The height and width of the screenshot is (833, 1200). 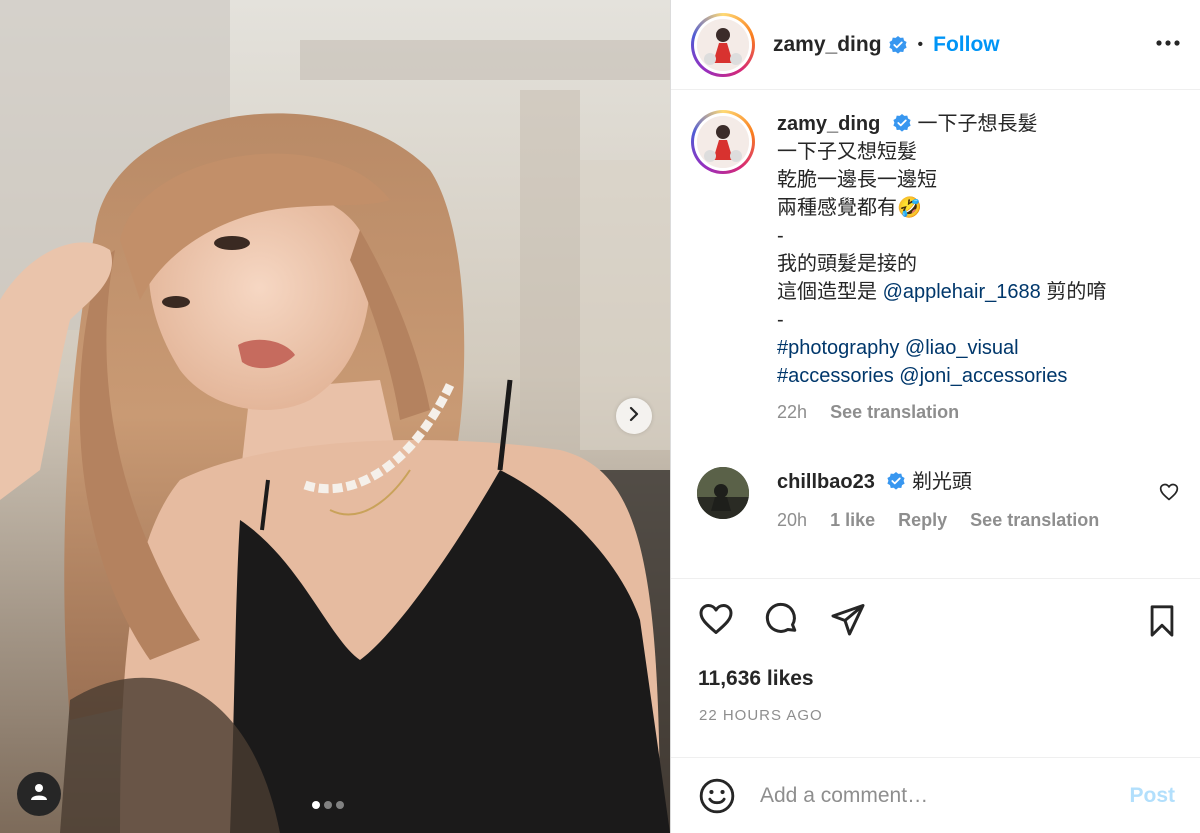 What do you see at coordinates (922, 520) in the screenshot?
I see `reply-button: Reply` at bounding box center [922, 520].